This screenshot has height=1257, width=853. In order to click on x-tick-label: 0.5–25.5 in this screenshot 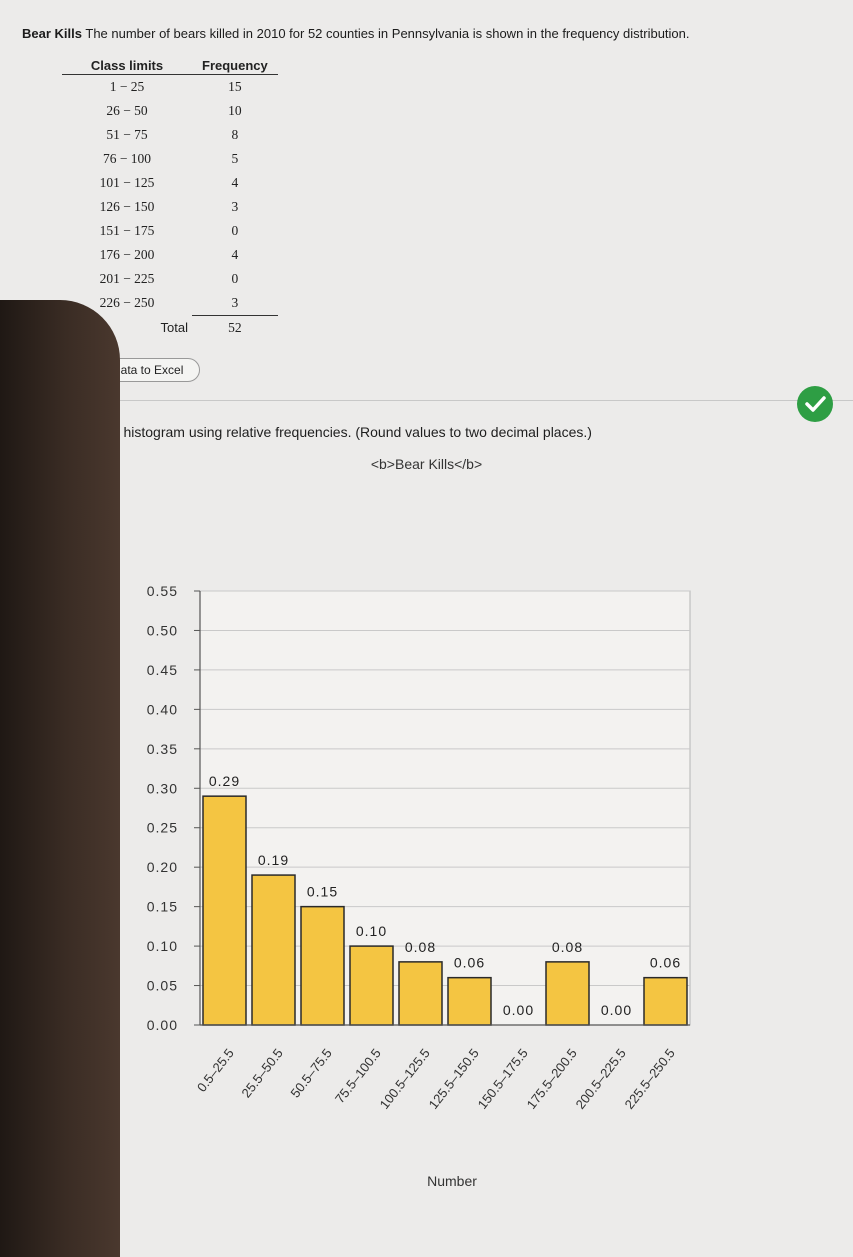, I will do `click(215, 1070)`.